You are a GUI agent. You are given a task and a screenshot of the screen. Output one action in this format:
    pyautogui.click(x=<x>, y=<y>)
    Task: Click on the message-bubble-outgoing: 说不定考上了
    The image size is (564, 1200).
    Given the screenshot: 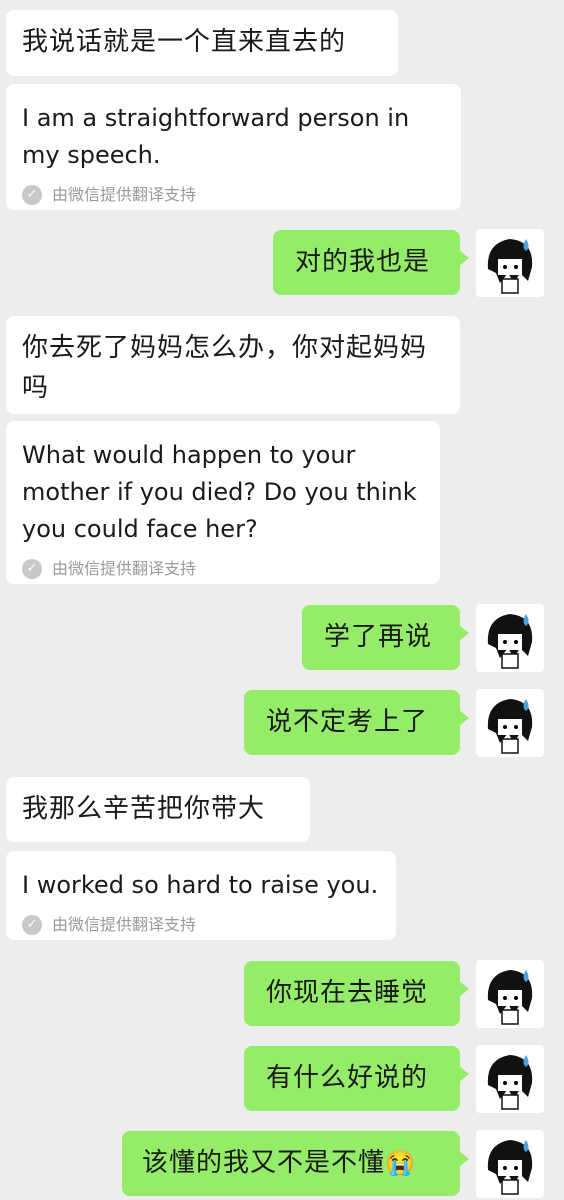 What is the action you would take?
    pyautogui.click(x=356, y=722)
    